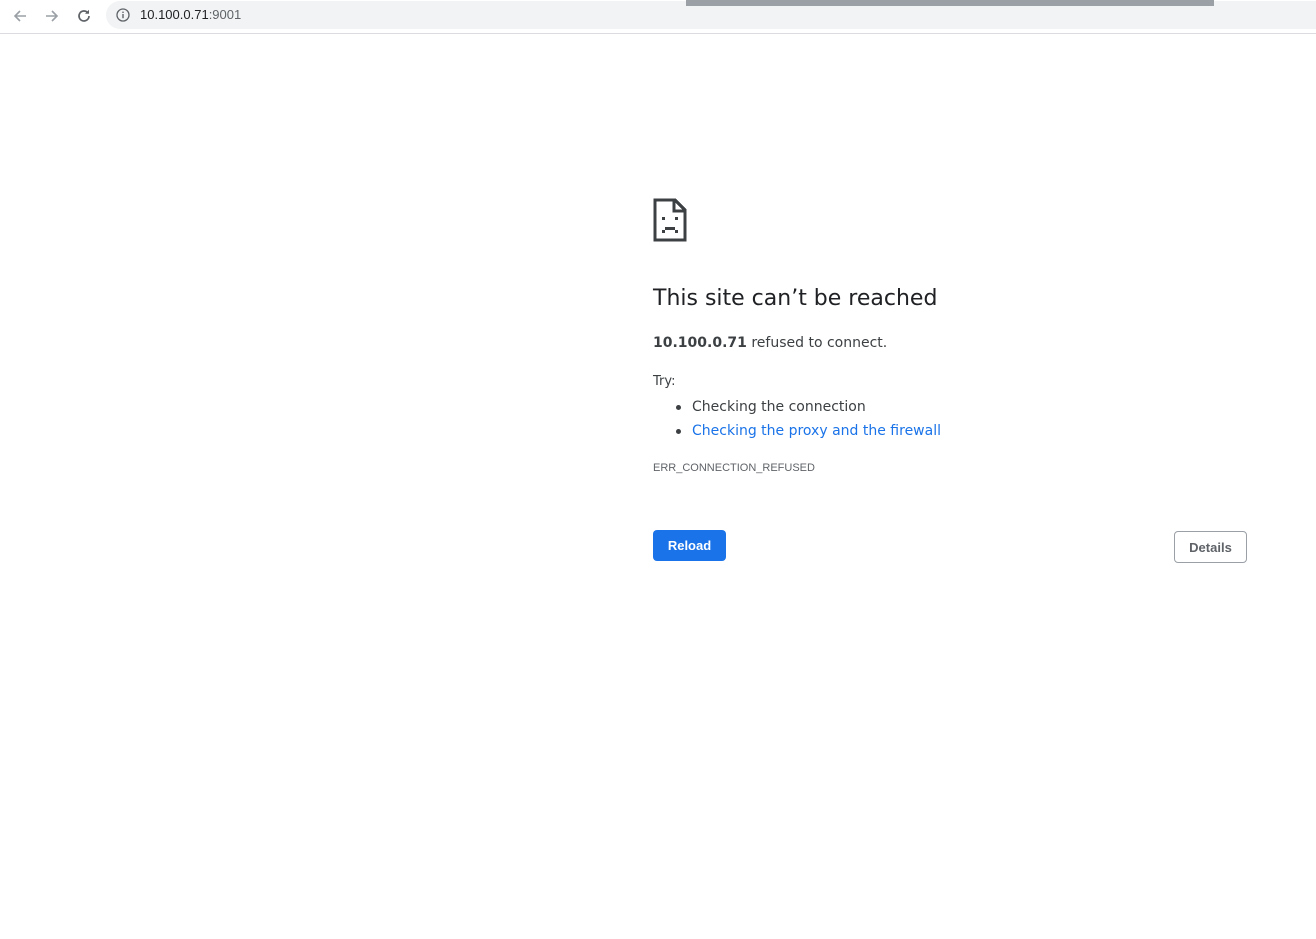  I want to click on suggestion-check-proxy-firewall-link: Checking the proxy and the firewall, so click(797, 431).